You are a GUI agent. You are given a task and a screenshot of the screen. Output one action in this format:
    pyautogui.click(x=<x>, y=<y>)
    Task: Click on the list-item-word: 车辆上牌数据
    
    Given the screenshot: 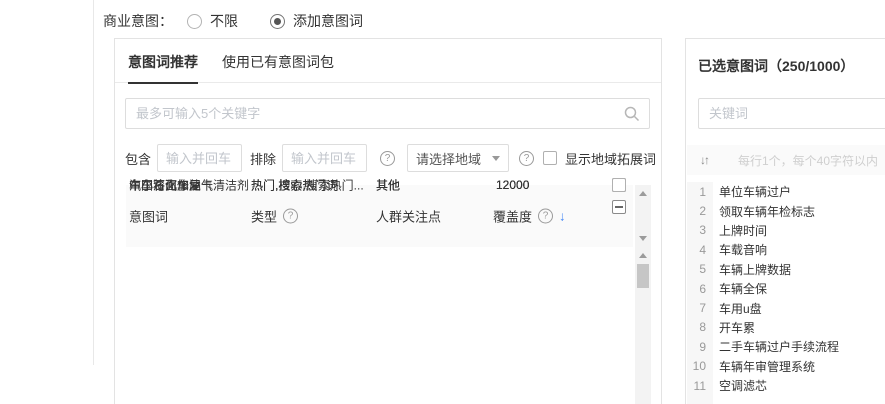 What is the action you would take?
    pyautogui.click(x=755, y=269)
    